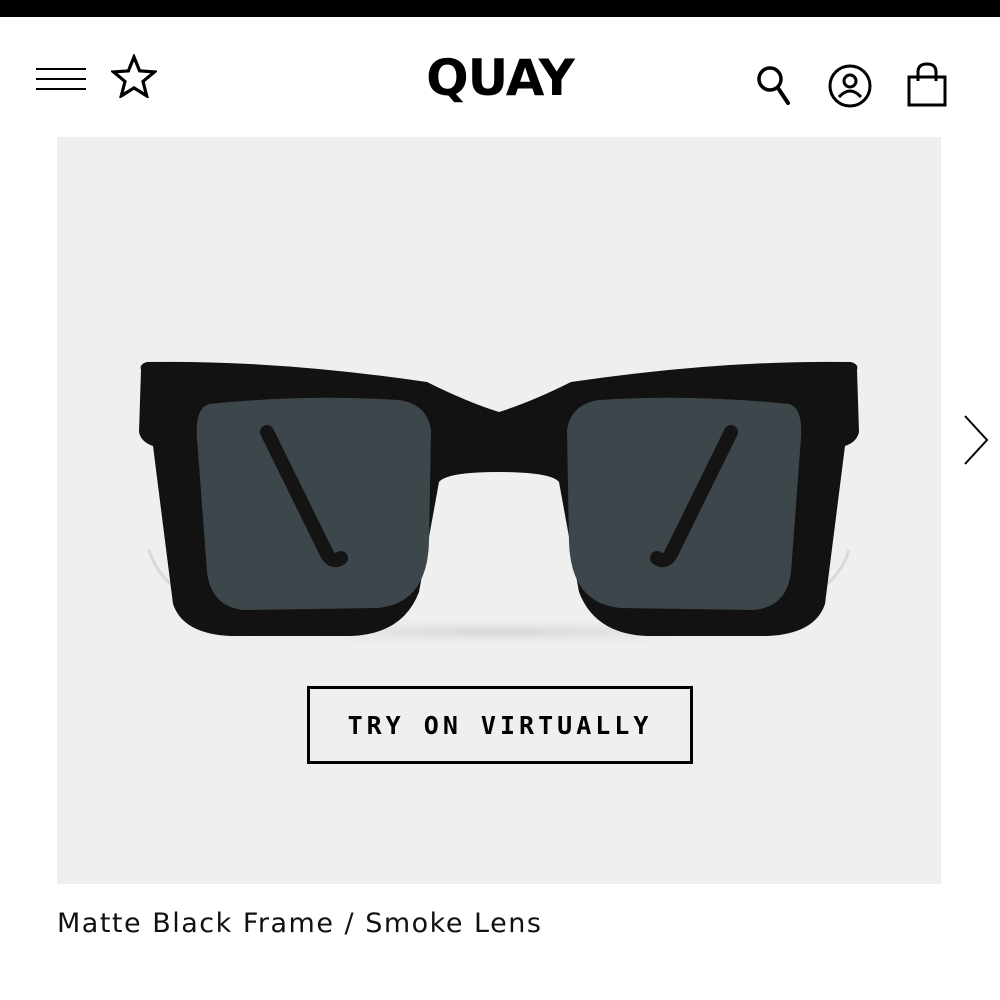 This screenshot has width=1000, height=1000. I want to click on chevron-right-icon, so click(975, 442).